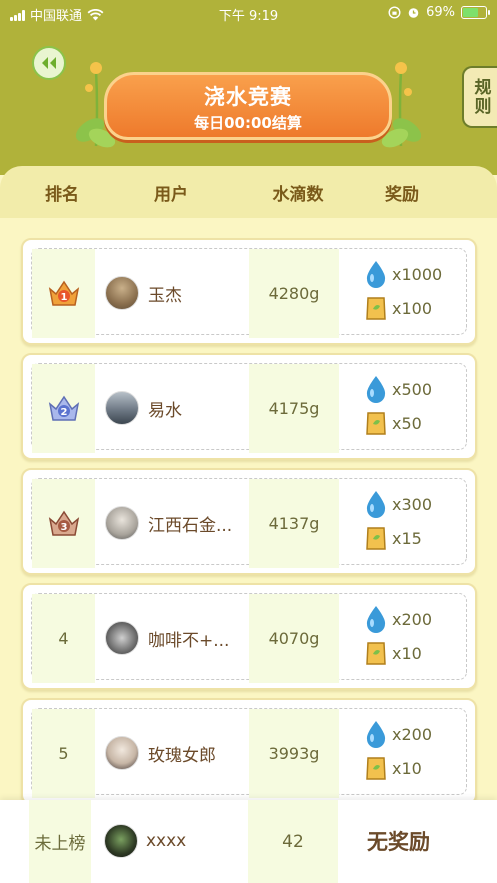 This screenshot has height=883, width=497. I want to click on column-reward: 奖励, so click(402, 194).